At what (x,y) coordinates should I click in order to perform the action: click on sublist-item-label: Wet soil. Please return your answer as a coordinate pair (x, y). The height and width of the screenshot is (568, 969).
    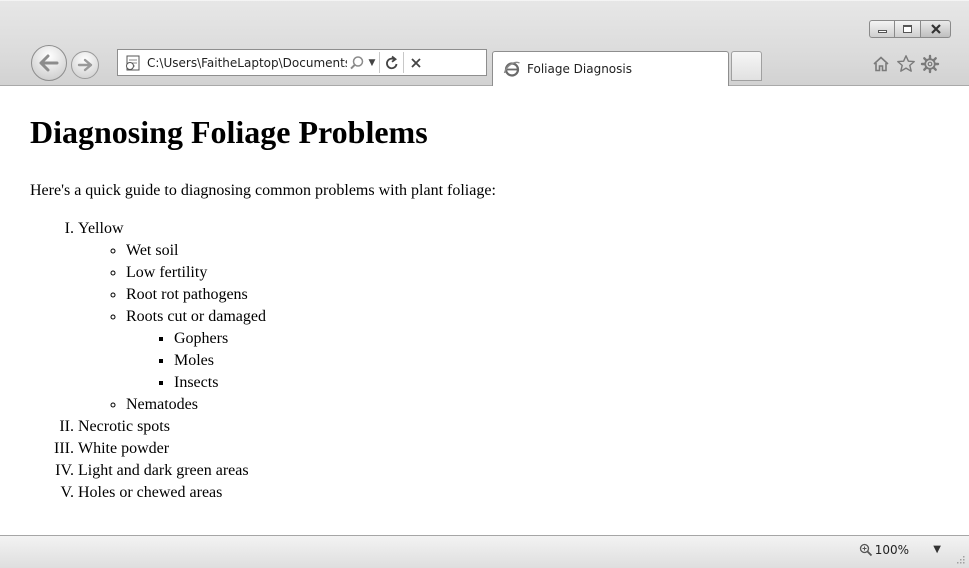
    Looking at the image, I should click on (152, 250).